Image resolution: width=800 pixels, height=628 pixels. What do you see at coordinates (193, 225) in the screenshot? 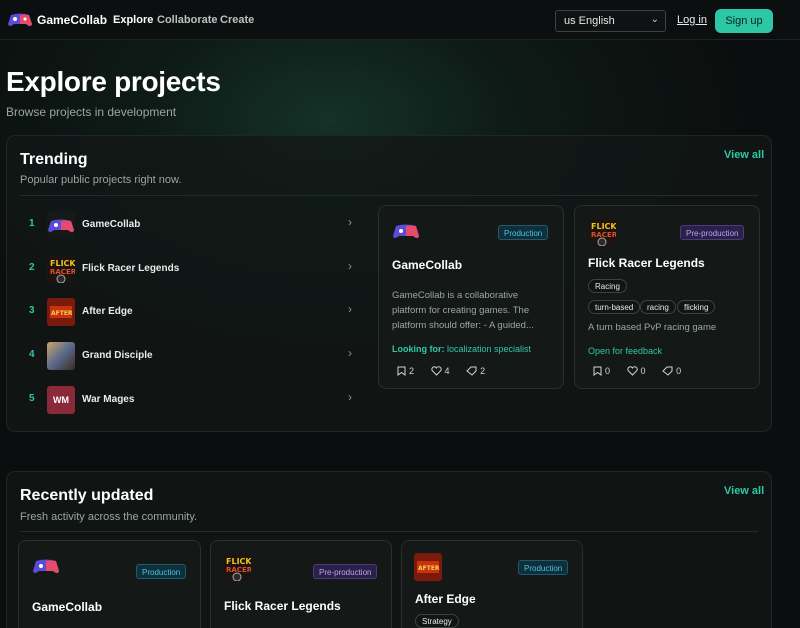
I see `trending-list-item: 1 GameCollab ›` at bounding box center [193, 225].